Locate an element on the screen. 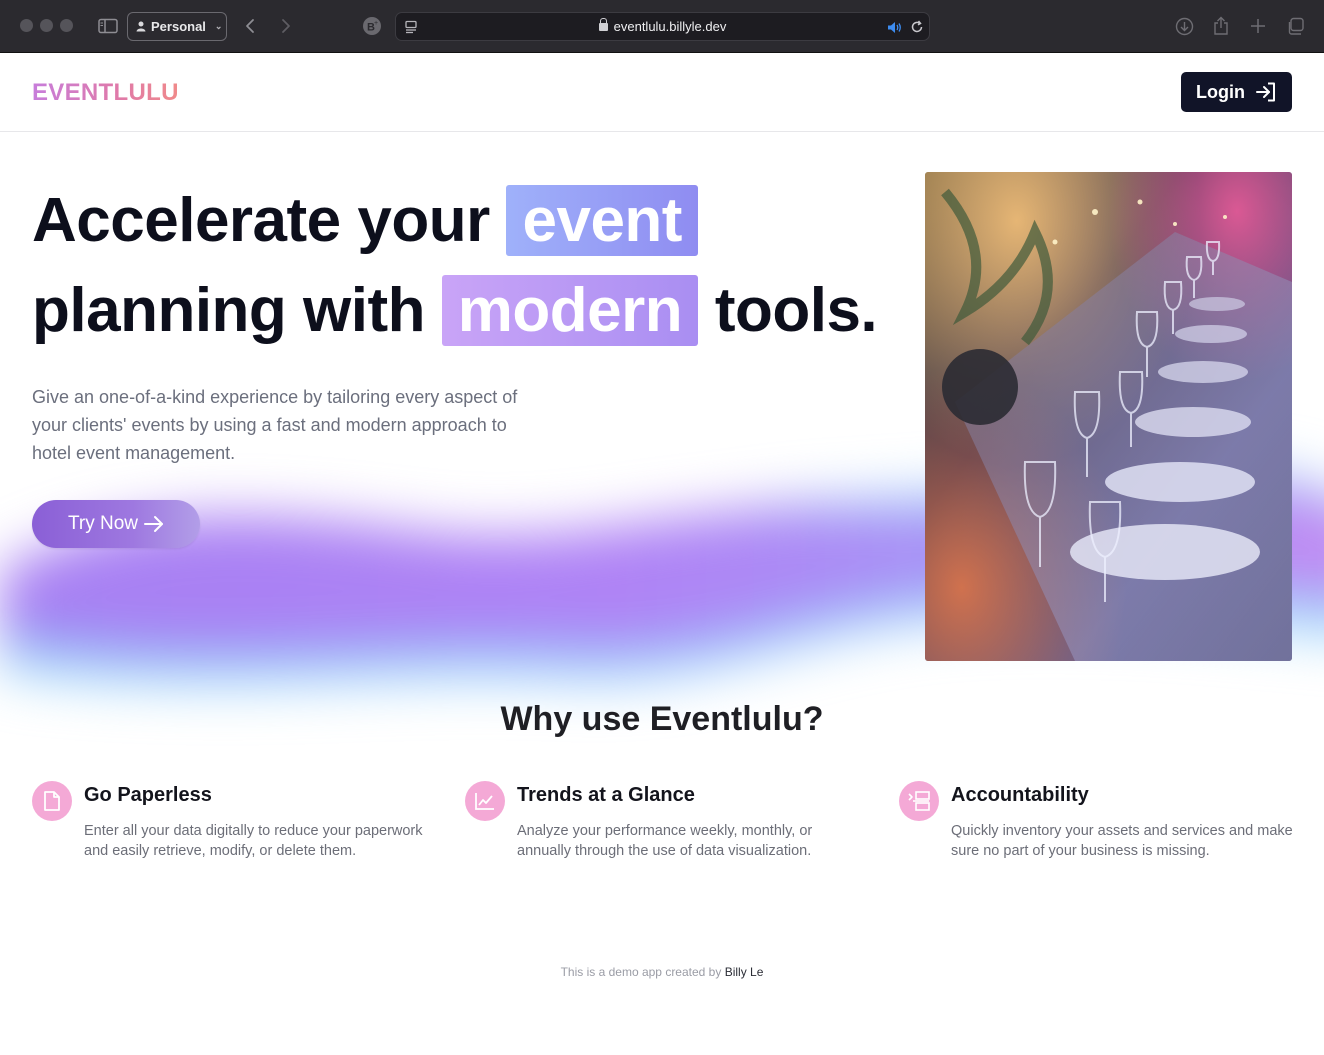  checklist-icon is located at coordinates (919, 801).